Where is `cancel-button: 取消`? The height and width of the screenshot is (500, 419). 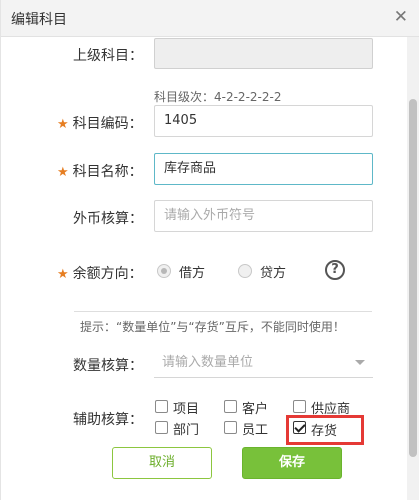 cancel-button: 取消 is located at coordinates (162, 463).